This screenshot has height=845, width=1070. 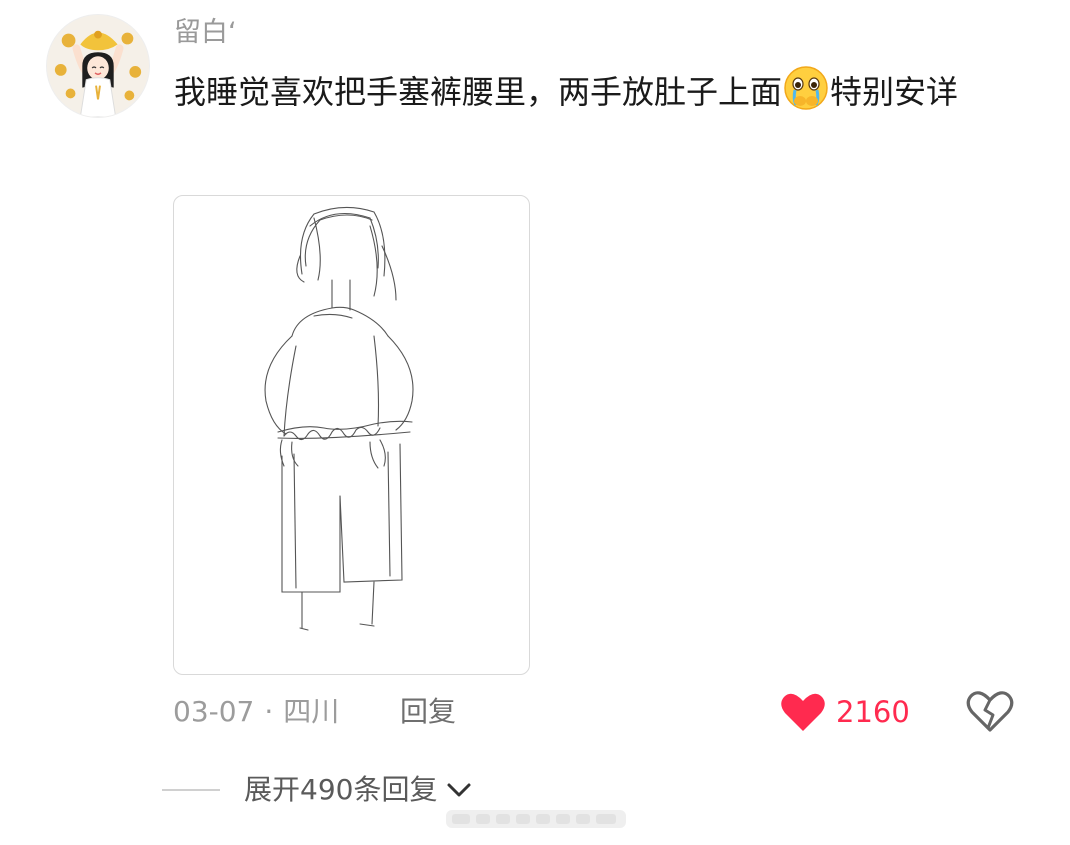 I want to click on avatar-illustration, so click(x=98, y=66).